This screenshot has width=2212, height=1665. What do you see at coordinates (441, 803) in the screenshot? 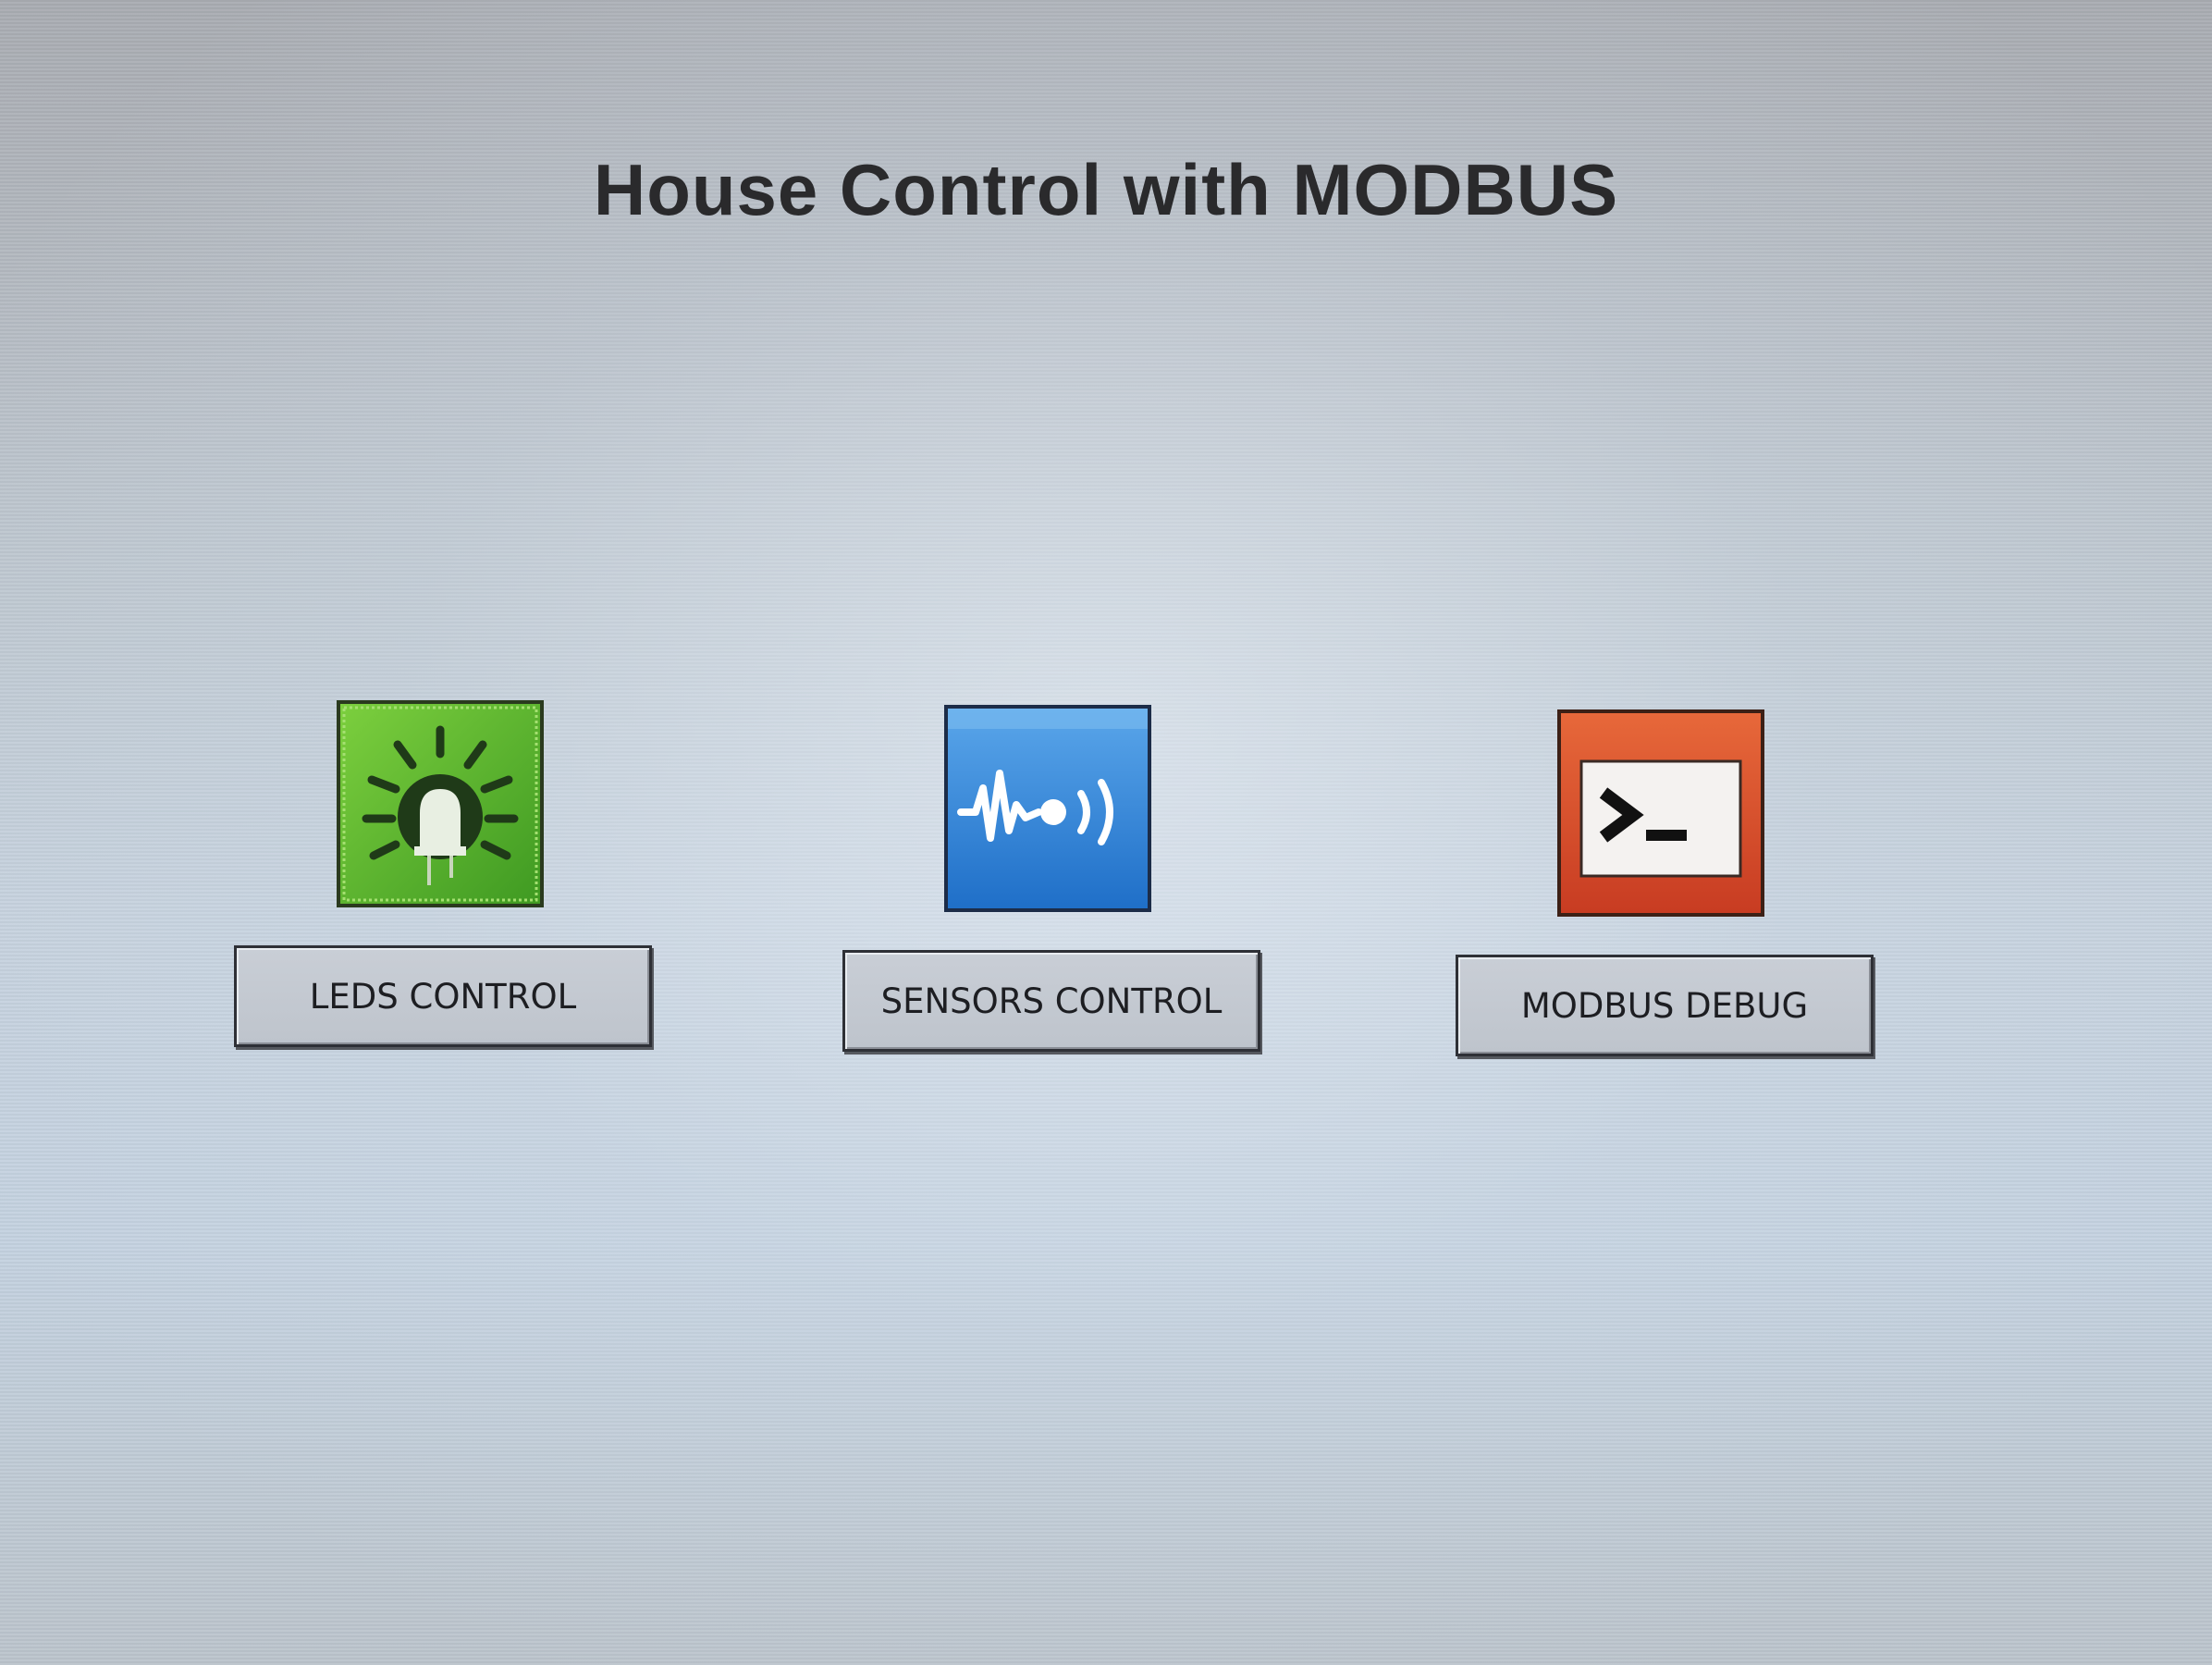
I see `led-beacon-icon` at bounding box center [441, 803].